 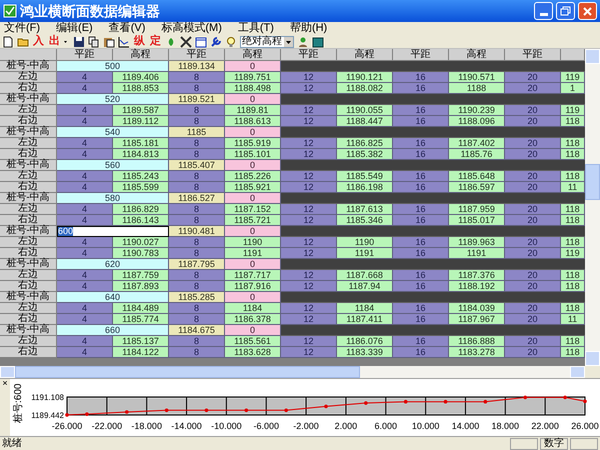 What do you see at coordinates (365, 242) in the screenshot?
I see `table-cell: 1190` at bounding box center [365, 242].